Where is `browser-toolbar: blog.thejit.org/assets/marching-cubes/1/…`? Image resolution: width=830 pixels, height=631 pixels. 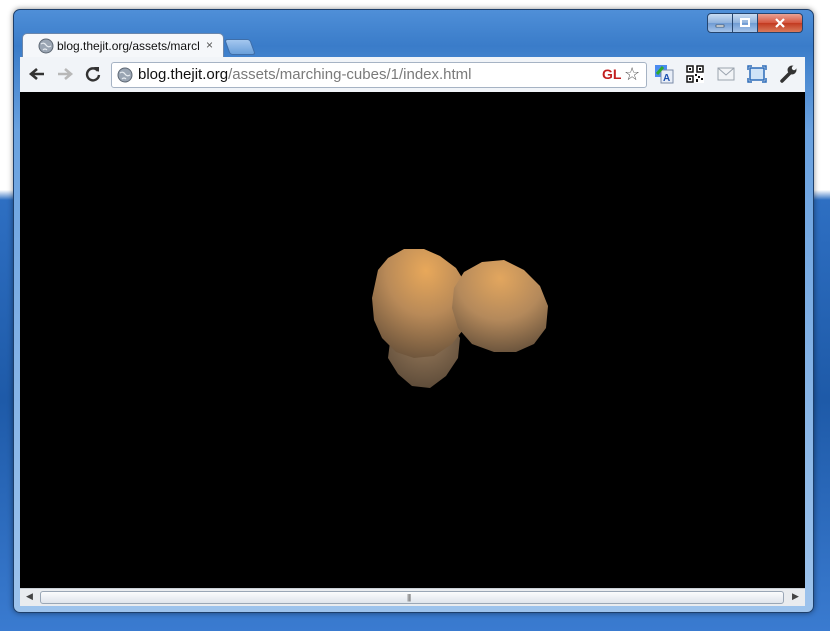
browser-toolbar: blog.thejit.org/assets/marching-cubes/1/… is located at coordinates (412, 75).